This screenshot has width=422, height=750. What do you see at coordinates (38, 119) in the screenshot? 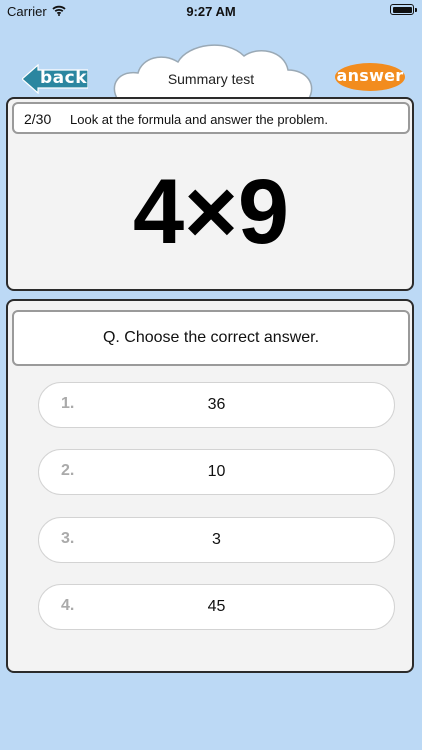
I see `question-counter: 2/30` at bounding box center [38, 119].